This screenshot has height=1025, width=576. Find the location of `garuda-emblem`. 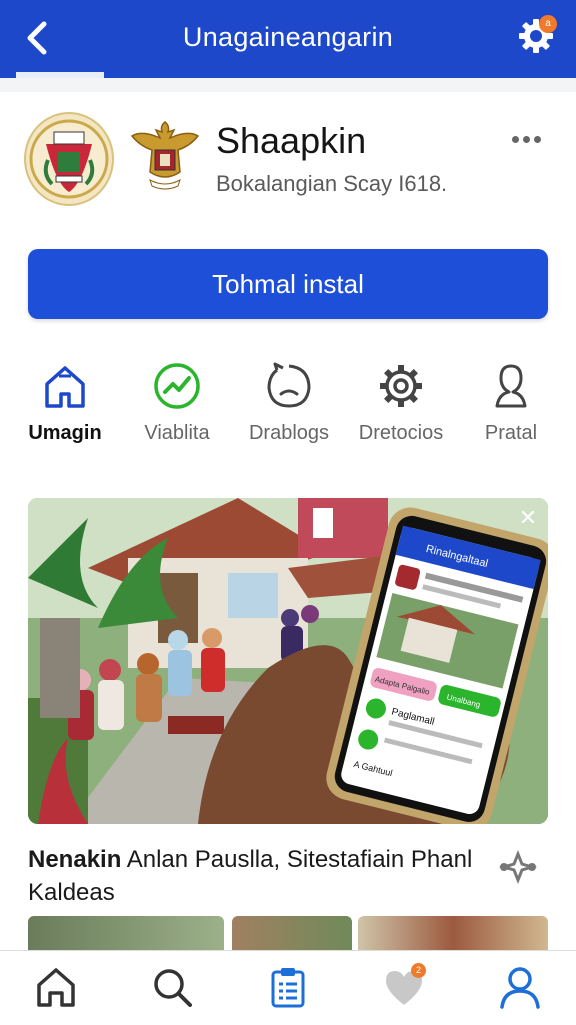

garuda-emblem is located at coordinates (165, 156).